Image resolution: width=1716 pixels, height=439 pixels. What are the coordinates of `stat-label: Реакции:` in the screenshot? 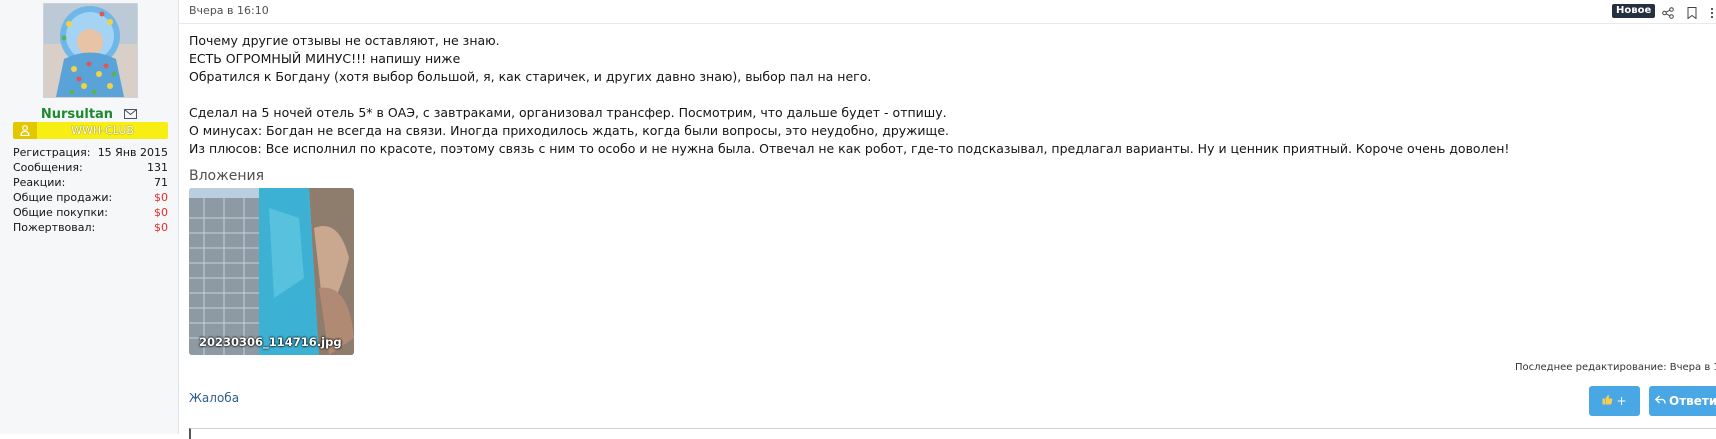 It's located at (39, 182).